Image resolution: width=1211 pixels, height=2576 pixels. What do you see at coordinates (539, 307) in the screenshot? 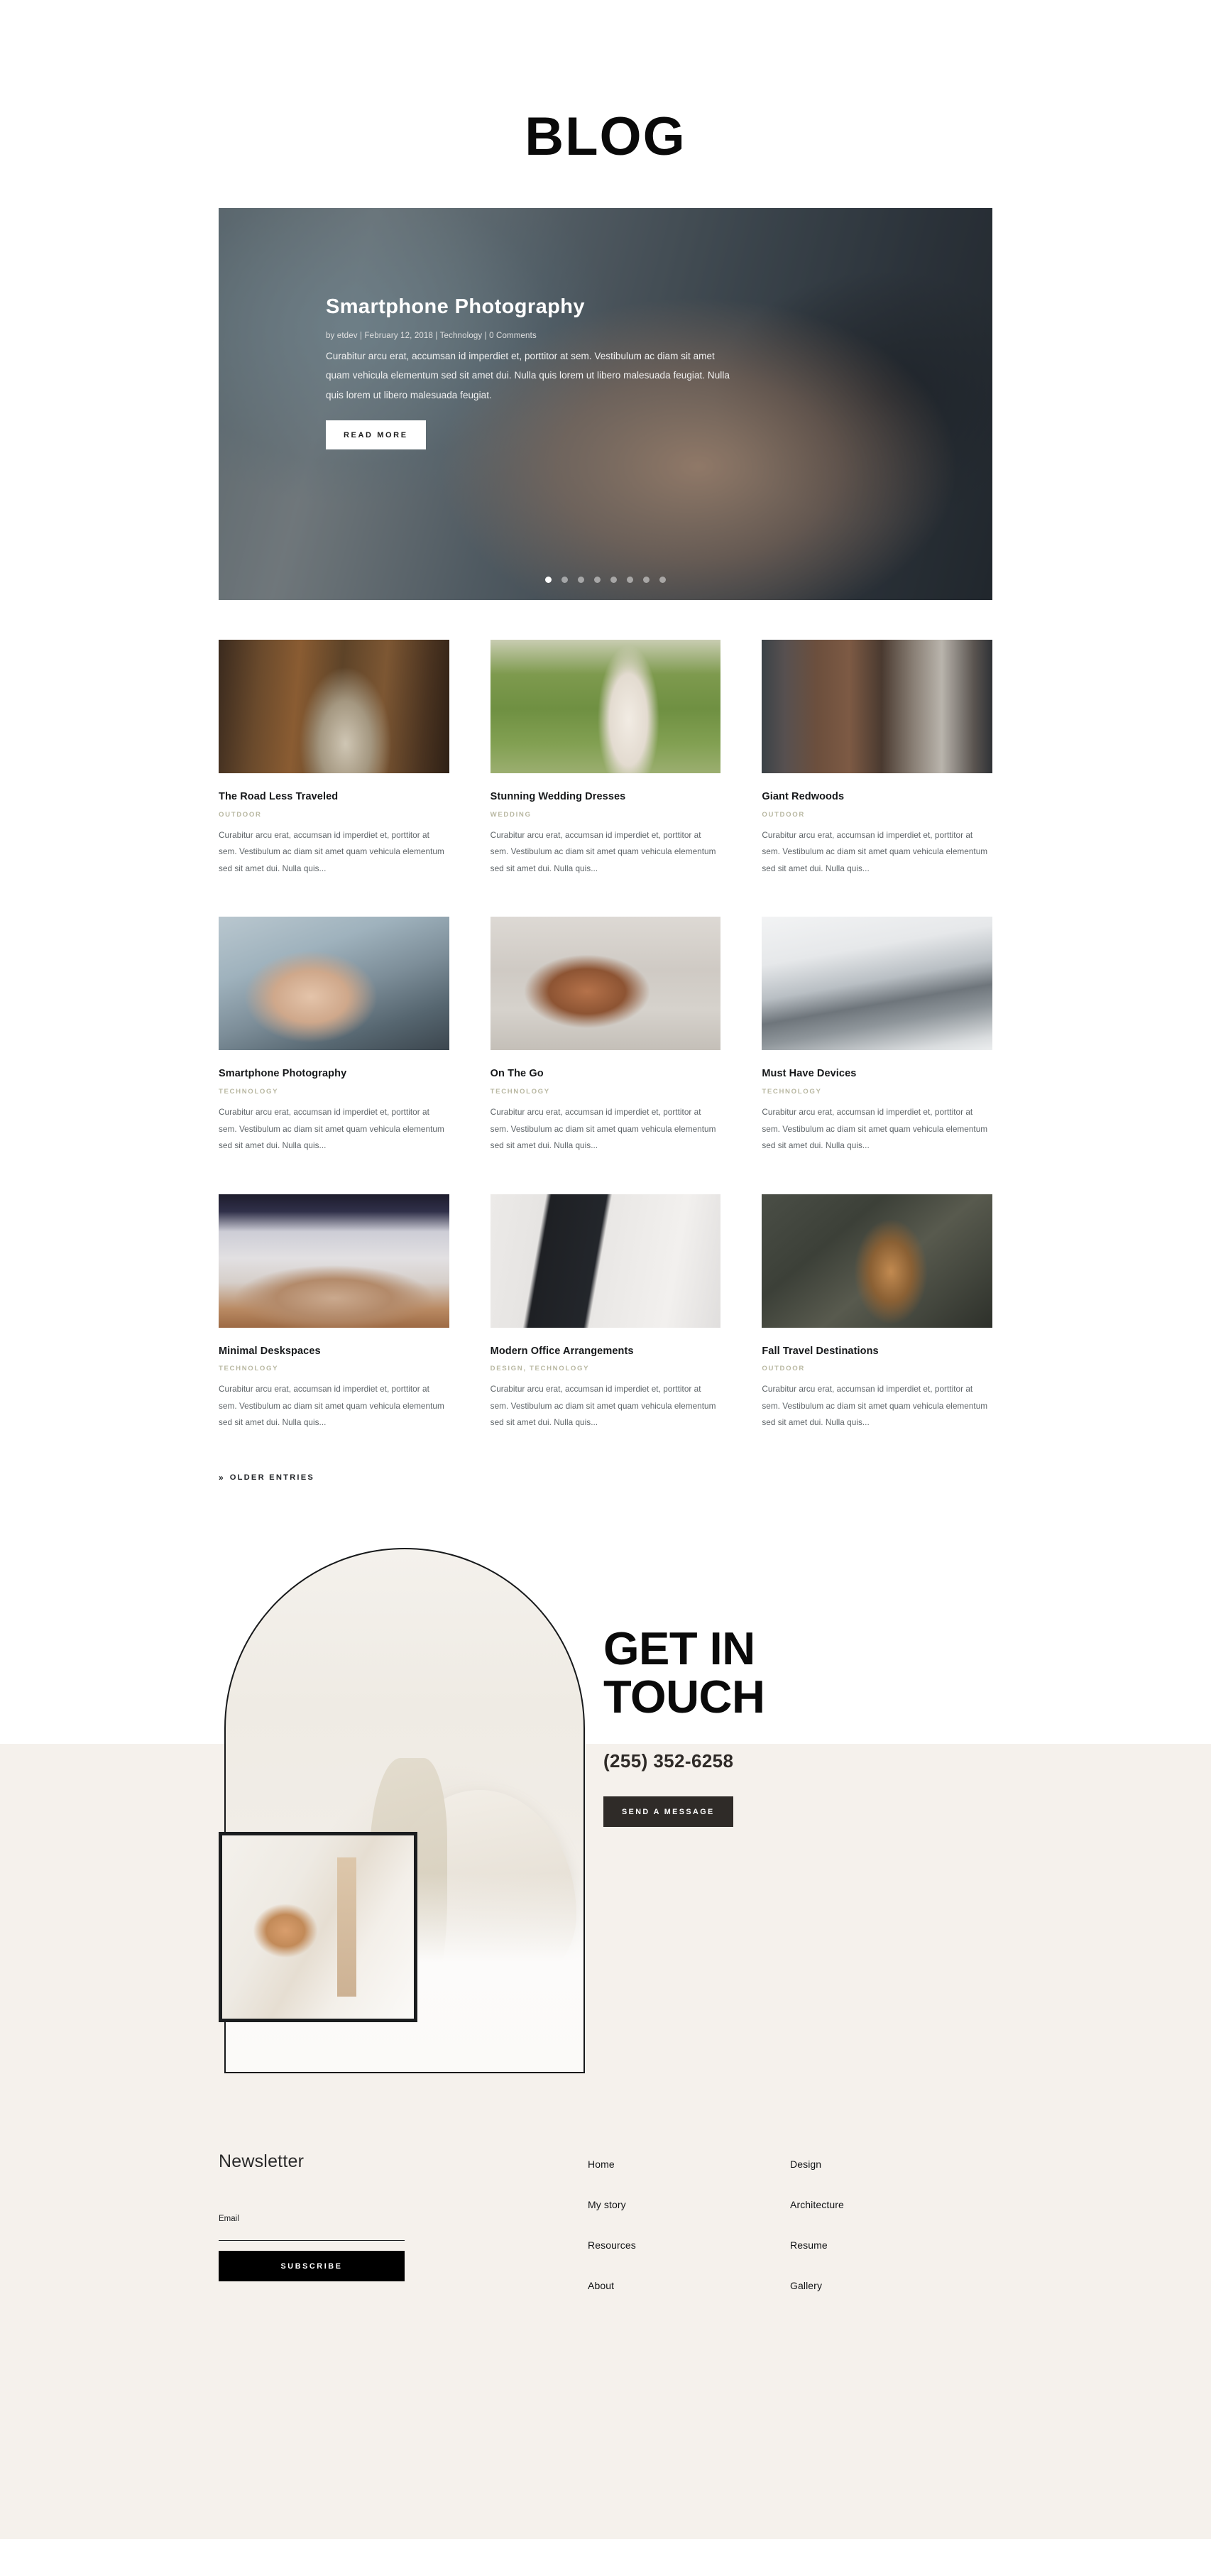
I see `hero-post-title: Smartphone Photography` at bounding box center [539, 307].